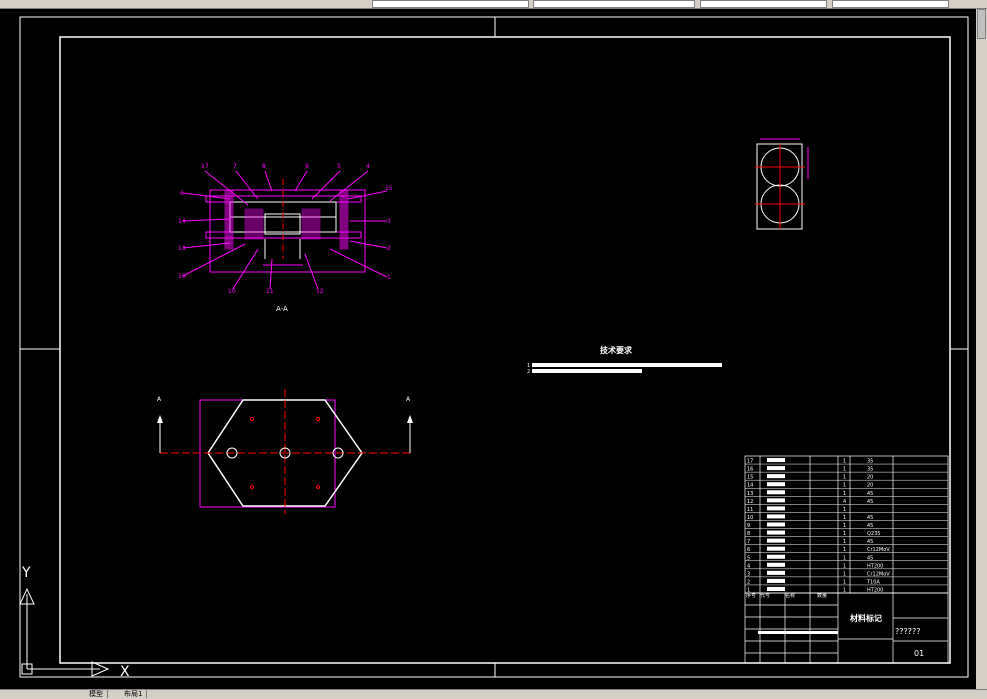 The height and width of the screenshot is (699, 987). Describe the element at coordinates (134, 694) in the screenshot. I see `tab-layout1: 布局1` at that location.